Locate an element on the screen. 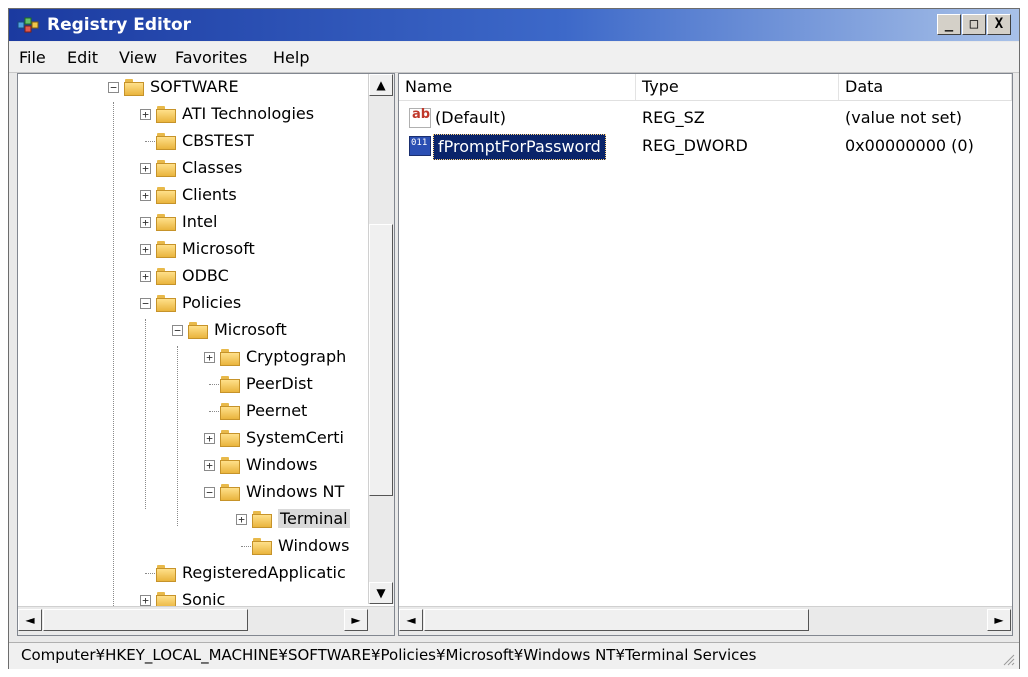 This screenshot has width=1028, height=677. tree-node: RegisteredApplicatic is located at coordinates (193, 575).